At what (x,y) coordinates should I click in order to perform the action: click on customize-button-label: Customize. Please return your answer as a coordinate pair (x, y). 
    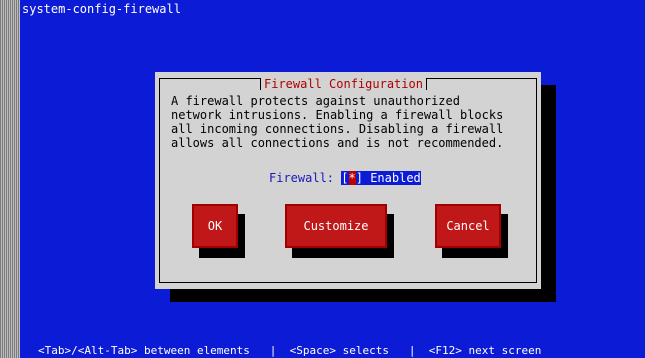
    Looking at the image, I should click on (336, 226).